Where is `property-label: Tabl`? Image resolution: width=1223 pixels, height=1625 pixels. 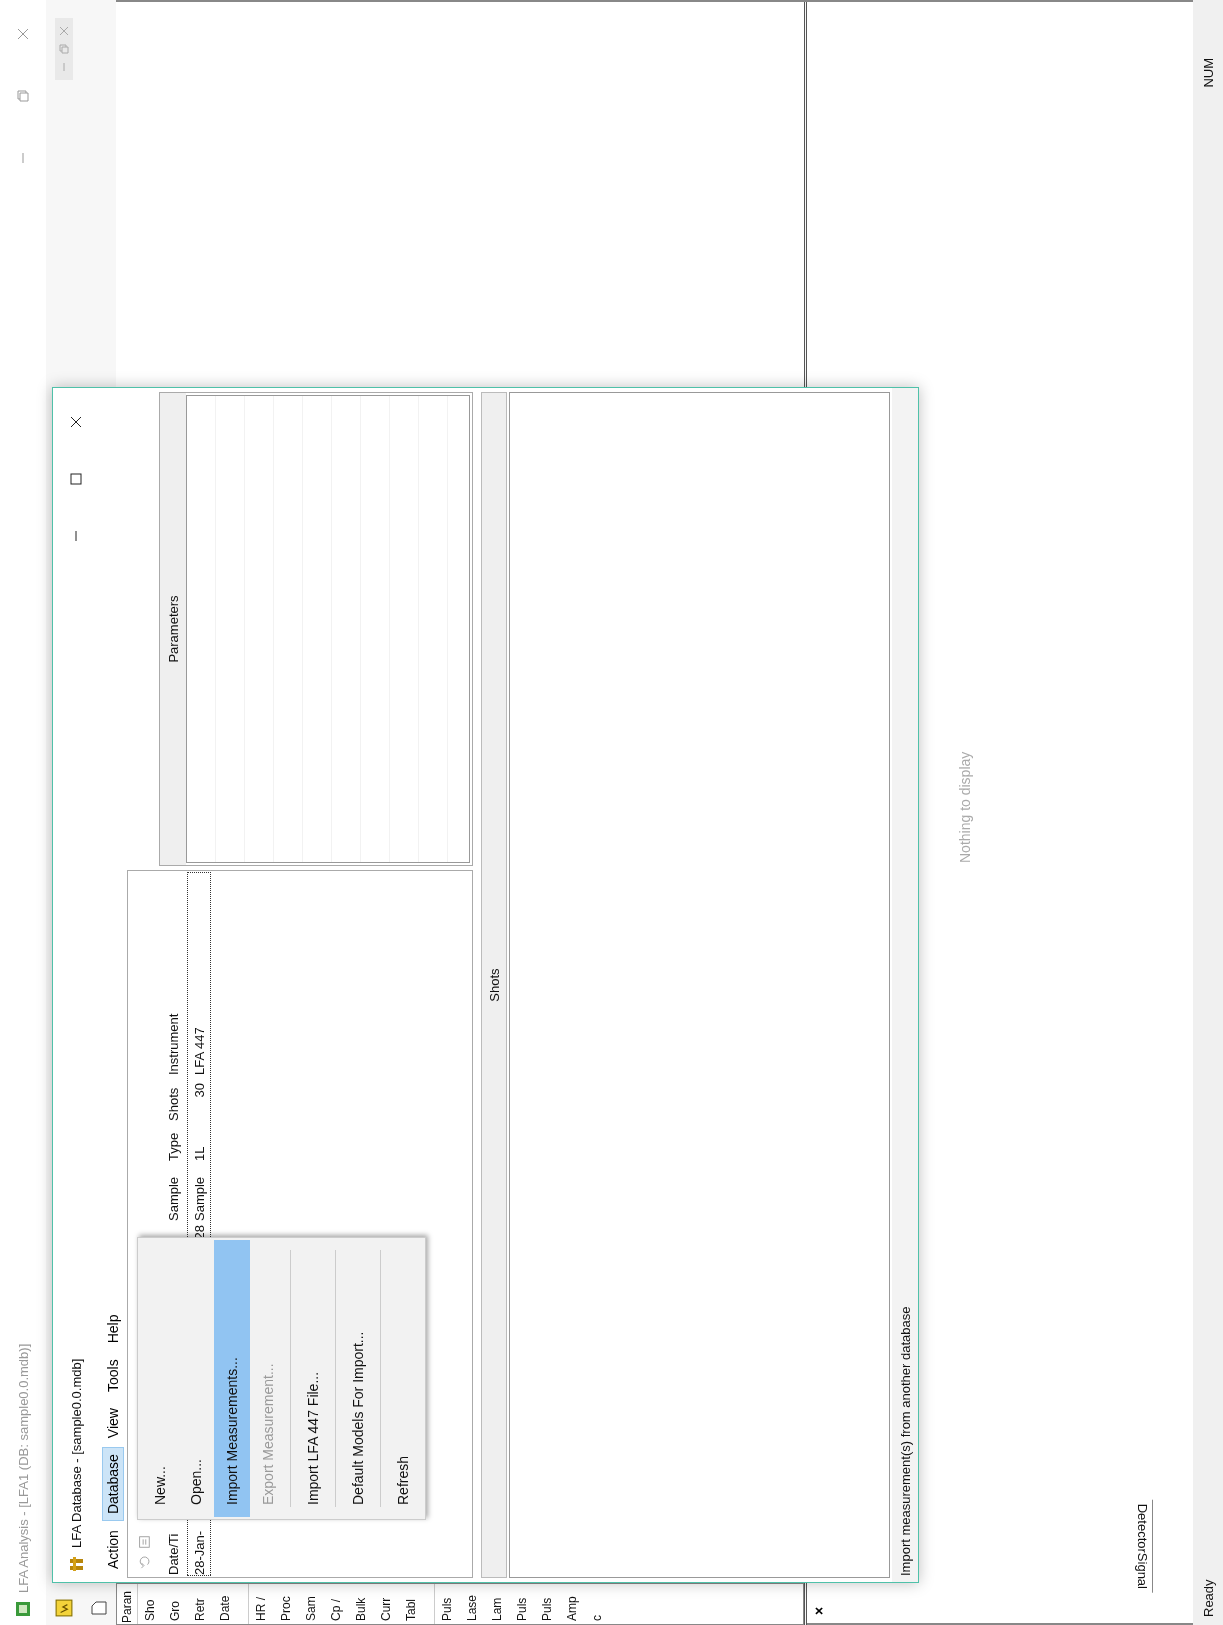
property-label: Tabl is located at coordinates (411, 1610).